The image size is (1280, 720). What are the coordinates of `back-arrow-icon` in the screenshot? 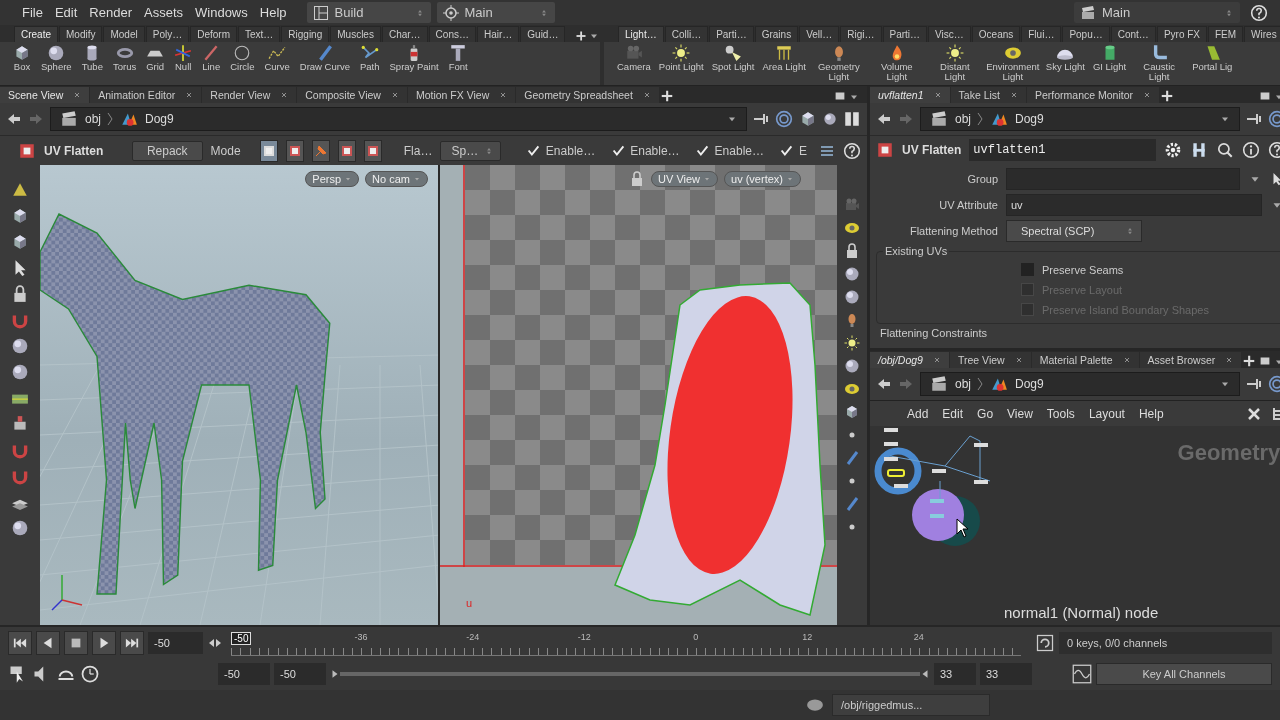 It's located at (884, 384).